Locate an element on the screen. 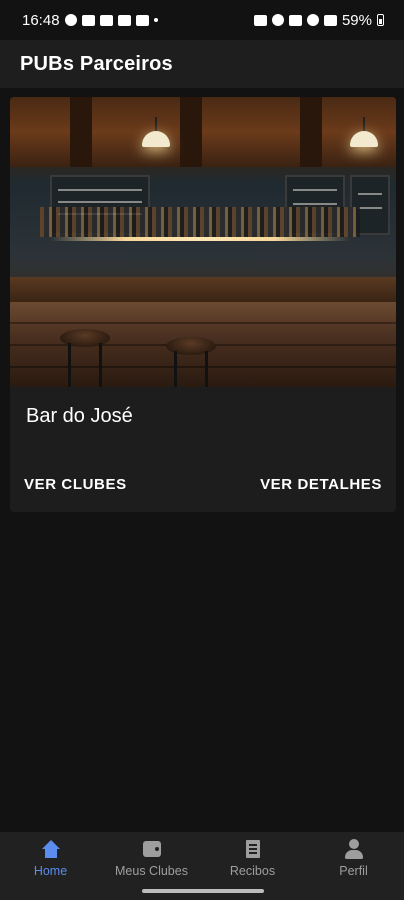 This screenshot has width=404, height=900. nav-item-profile: Perfil is located at coordinates (353, 866).